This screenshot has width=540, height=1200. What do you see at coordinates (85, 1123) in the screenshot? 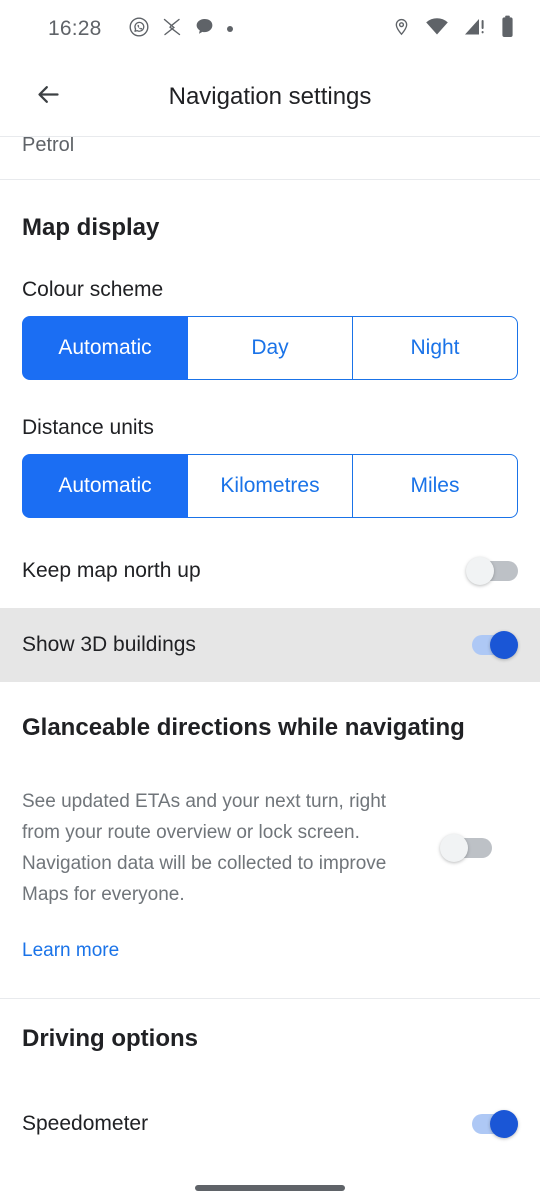
I see `speedometer-label: Speedometer` at bounding box center [85, 1123].